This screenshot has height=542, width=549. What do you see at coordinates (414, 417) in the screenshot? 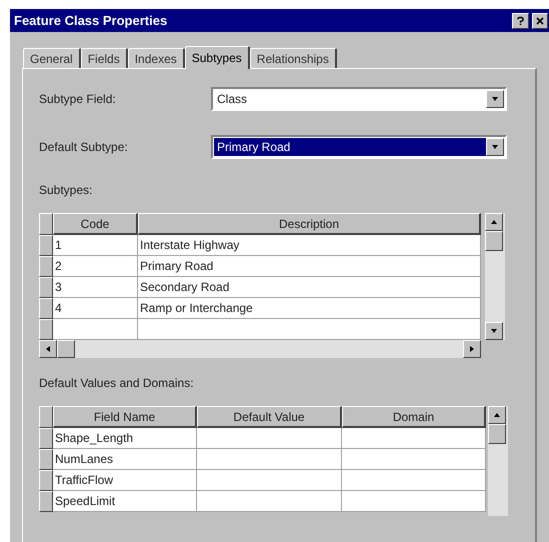
I see `column-header: Domain` at bounding box center [414, 417].